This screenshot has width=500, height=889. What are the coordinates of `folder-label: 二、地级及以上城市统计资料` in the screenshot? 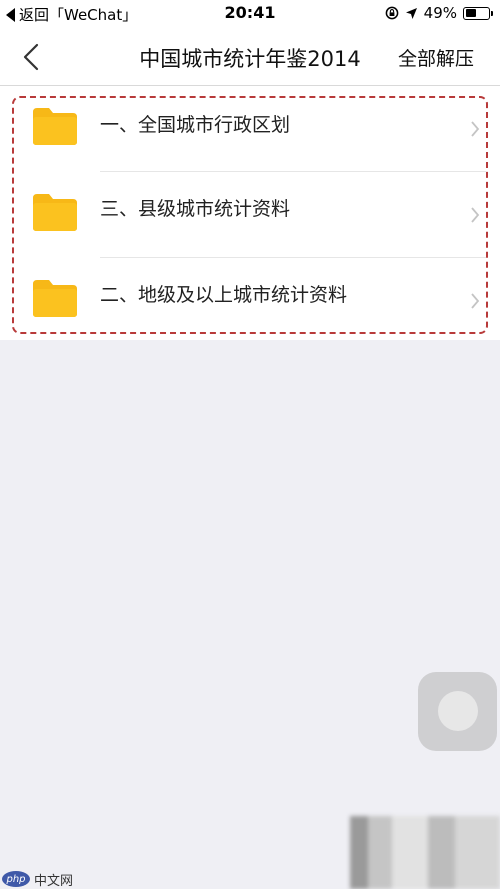 It's located at (224, 295).